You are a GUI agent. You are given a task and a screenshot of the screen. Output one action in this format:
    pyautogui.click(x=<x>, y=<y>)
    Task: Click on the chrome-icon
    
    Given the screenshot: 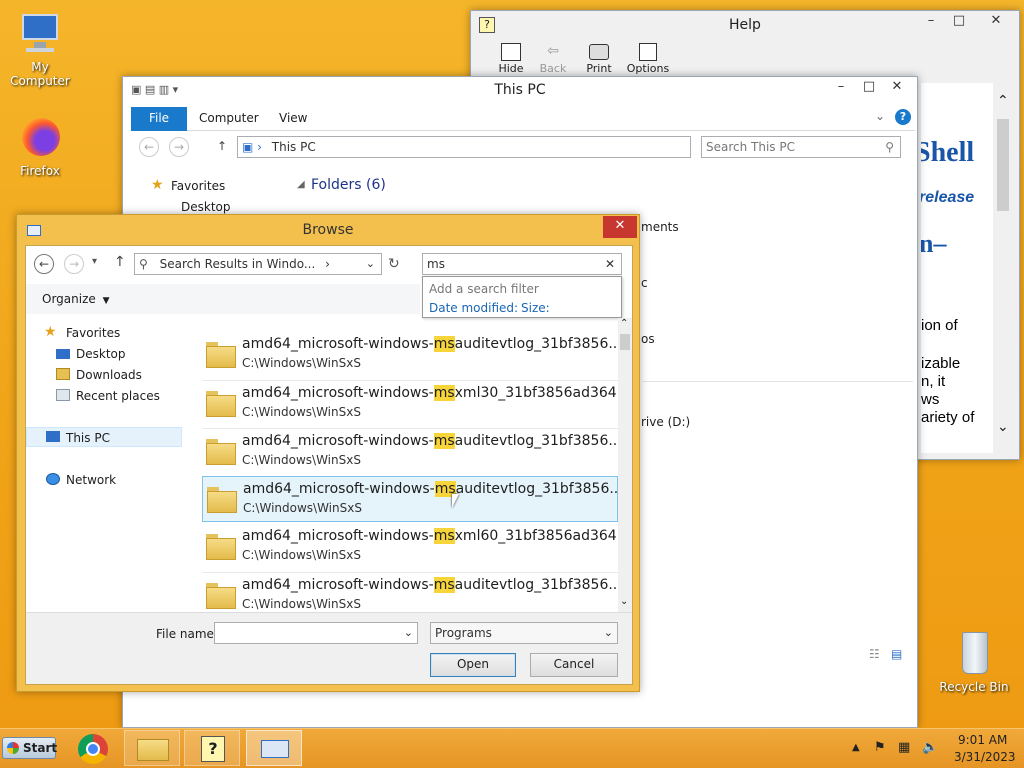 What is the action you would take?
    pyautogui.click(x=93, y=749)
    